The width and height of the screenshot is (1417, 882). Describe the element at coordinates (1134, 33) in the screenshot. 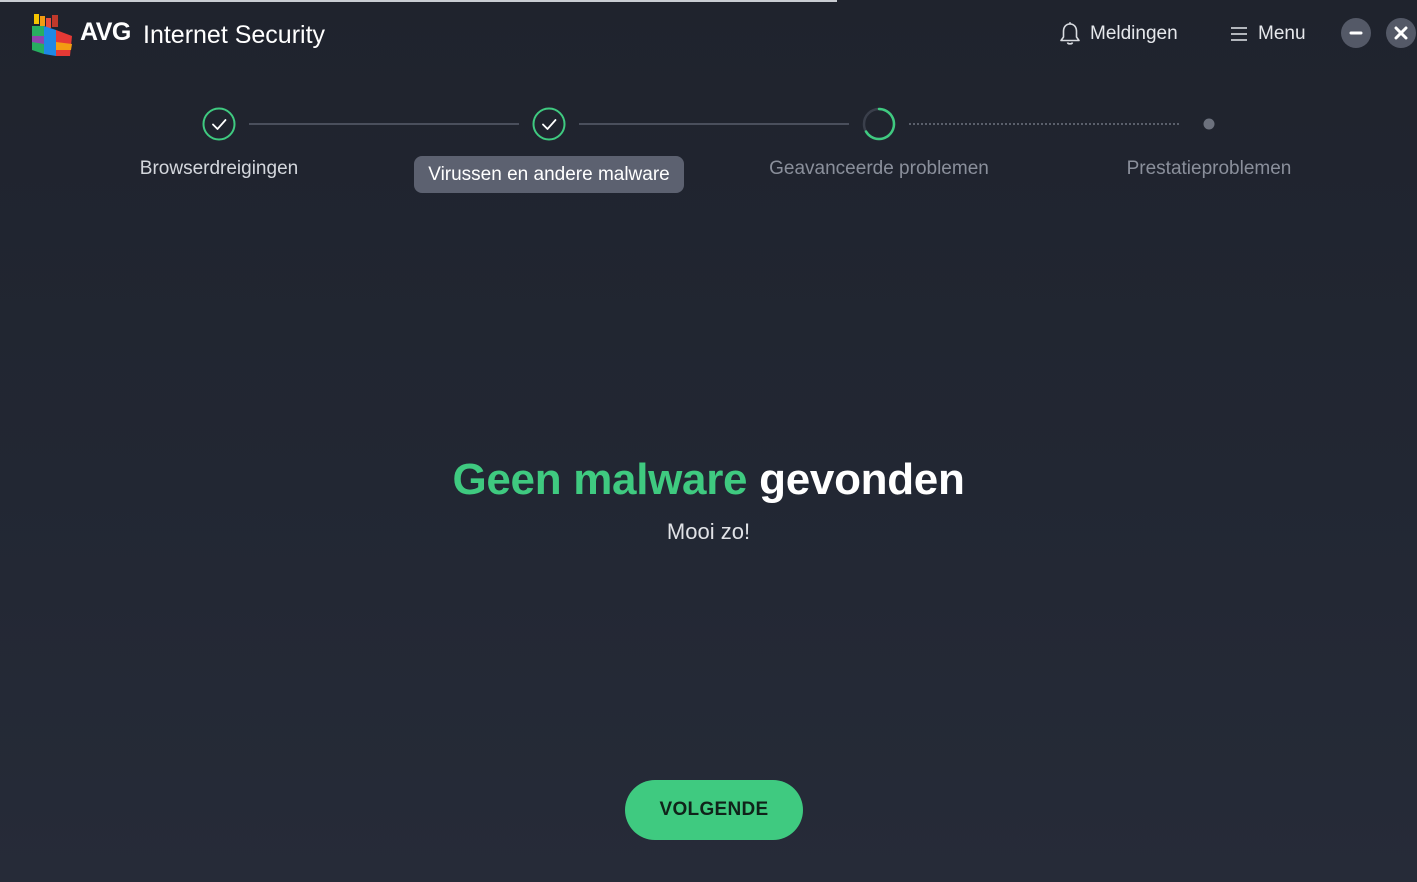

I see `notifications-label: Meldingen` at that location.